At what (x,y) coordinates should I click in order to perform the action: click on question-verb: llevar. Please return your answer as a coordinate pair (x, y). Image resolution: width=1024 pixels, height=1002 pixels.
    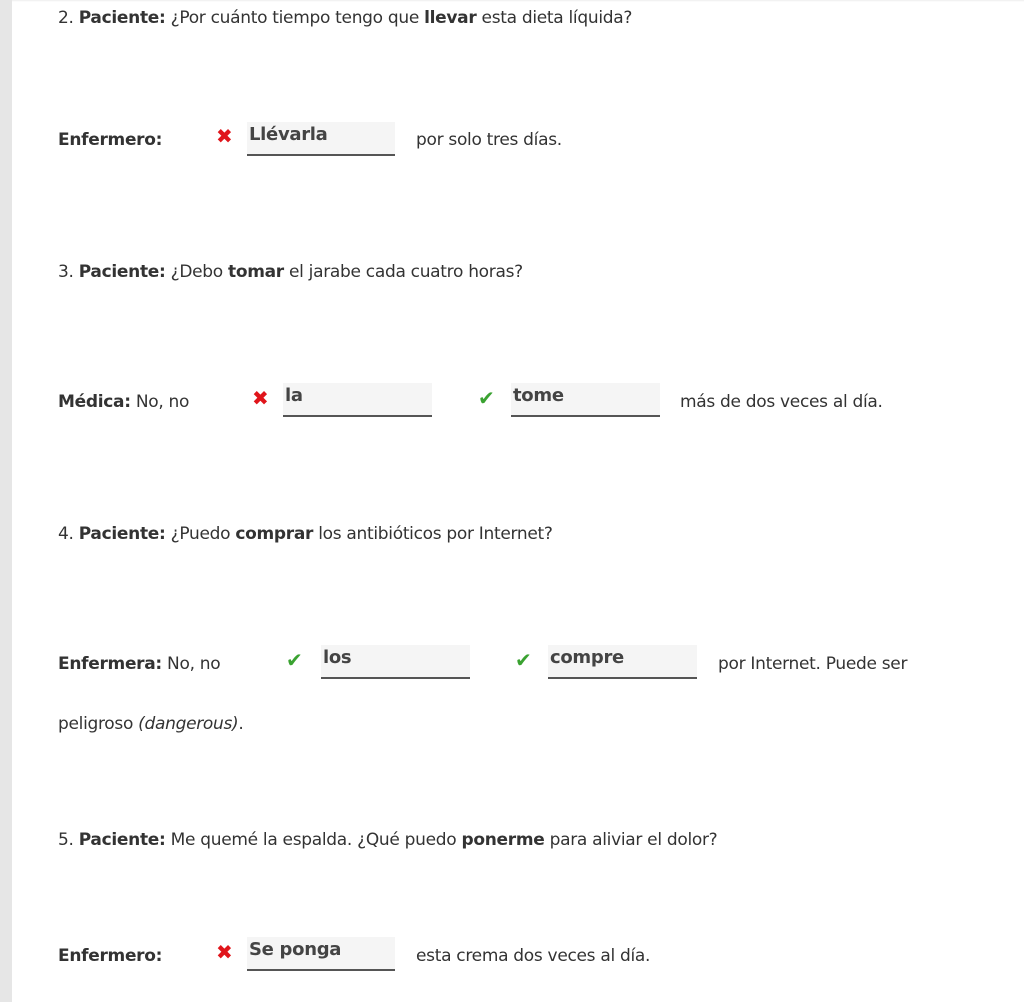
    Looking at the image, I should click on (450, 18).